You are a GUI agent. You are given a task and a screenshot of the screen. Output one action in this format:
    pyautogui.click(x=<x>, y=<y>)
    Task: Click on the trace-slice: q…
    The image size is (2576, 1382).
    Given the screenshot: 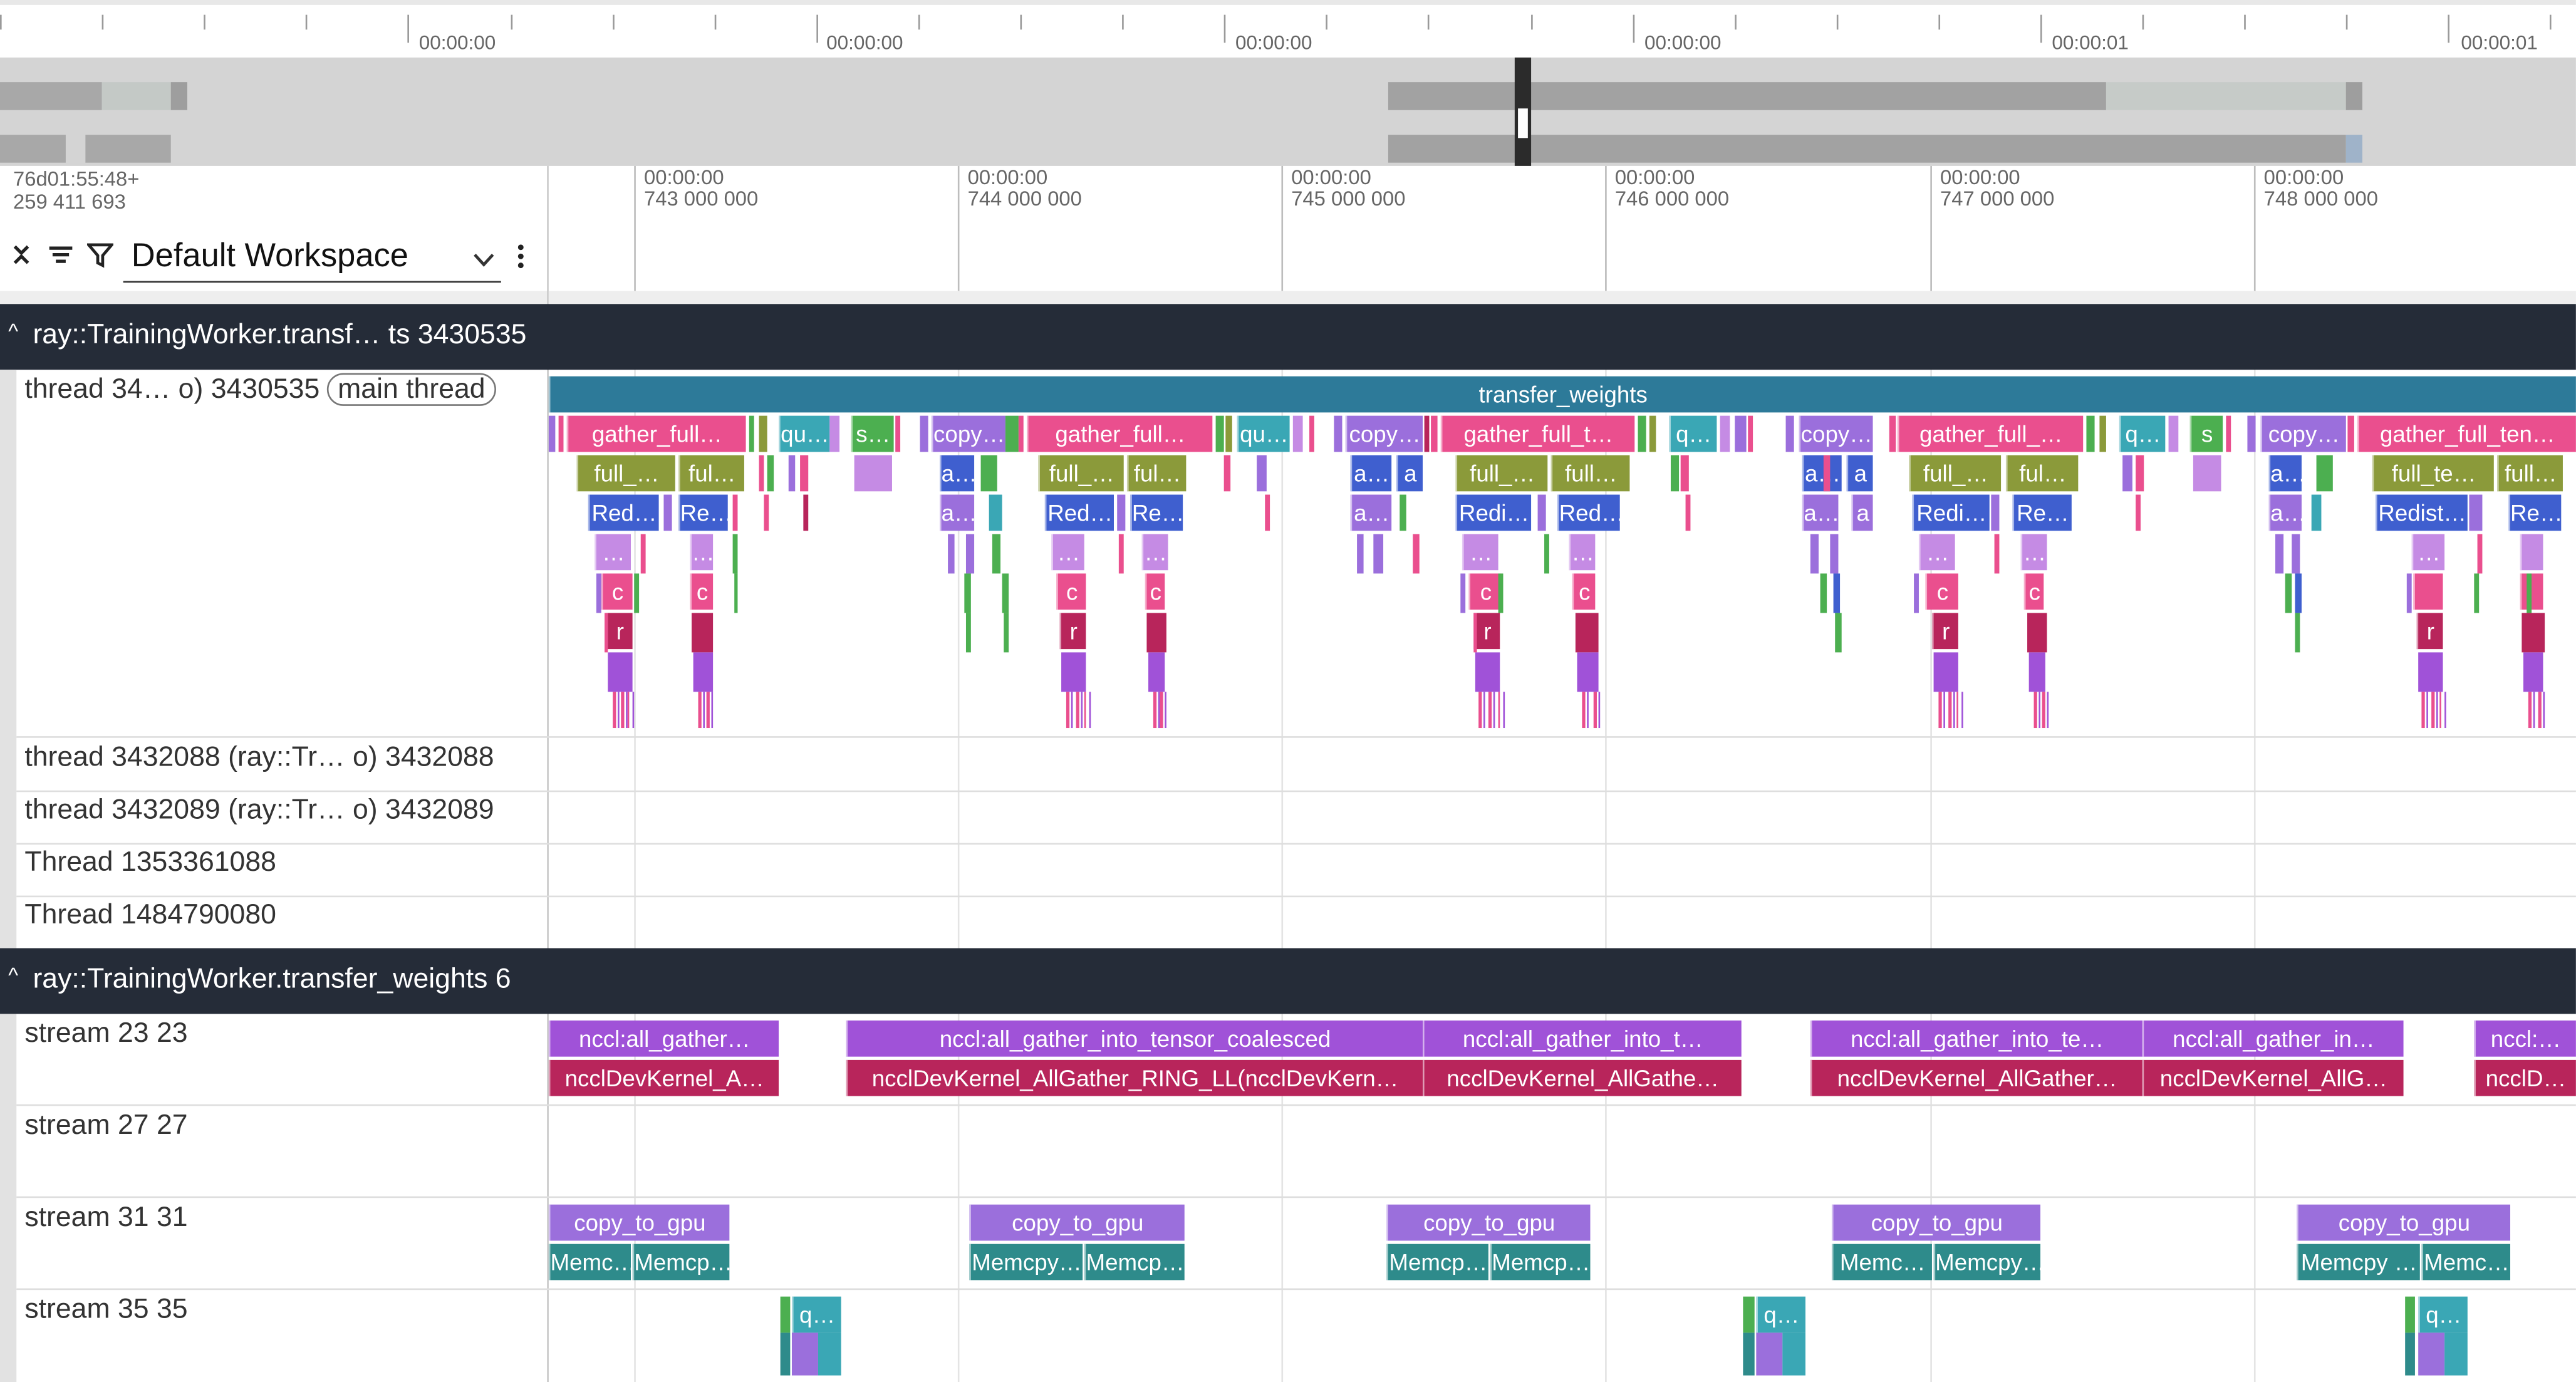 What is the action you would take?
    pyautogui.click(x=2142, y=433)
    